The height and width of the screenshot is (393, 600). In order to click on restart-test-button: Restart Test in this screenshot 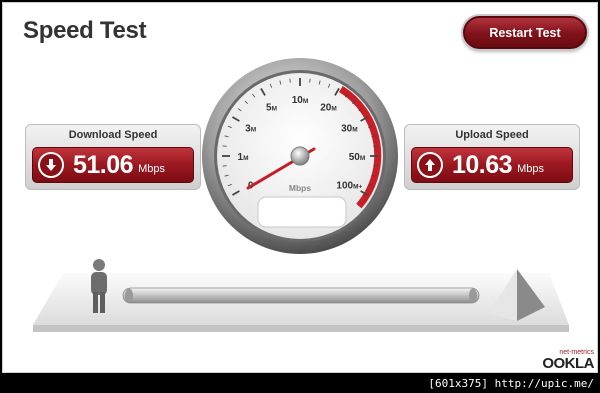, I will do `click(525, 32)`.